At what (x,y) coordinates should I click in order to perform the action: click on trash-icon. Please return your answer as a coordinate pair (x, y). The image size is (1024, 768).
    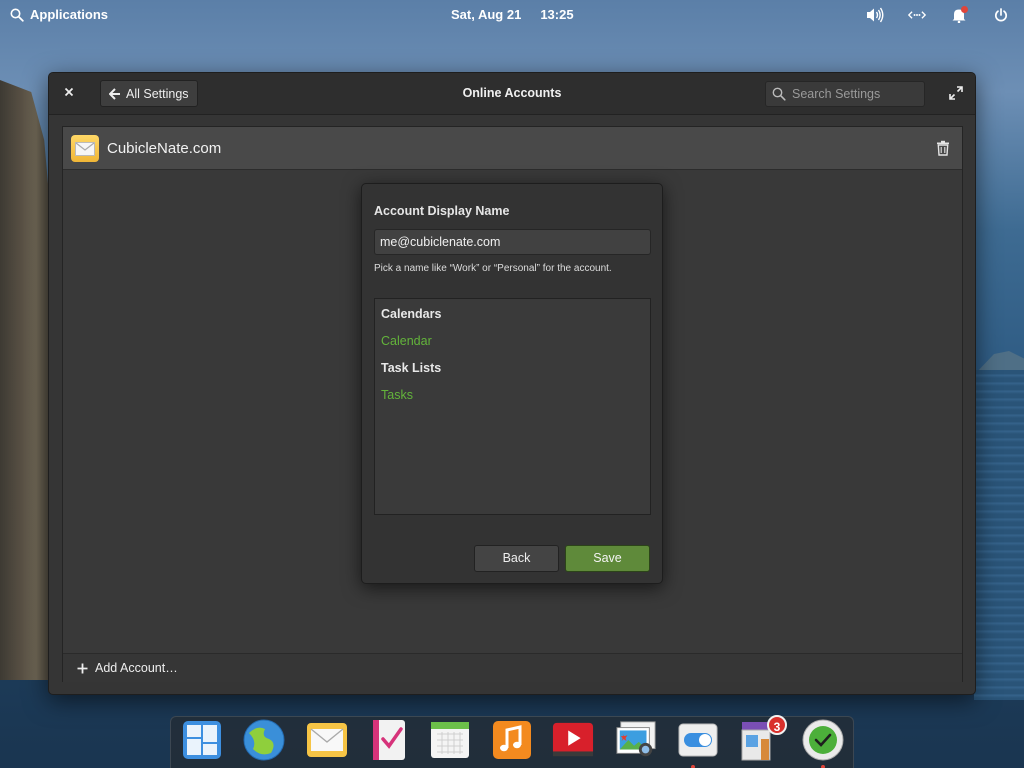
    Looking at the image, I should click on (943, 148).